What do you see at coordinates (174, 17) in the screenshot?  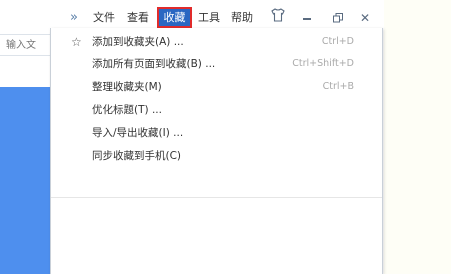 I see `menu-favorites: 收藏` at bounding box center [174, 17].